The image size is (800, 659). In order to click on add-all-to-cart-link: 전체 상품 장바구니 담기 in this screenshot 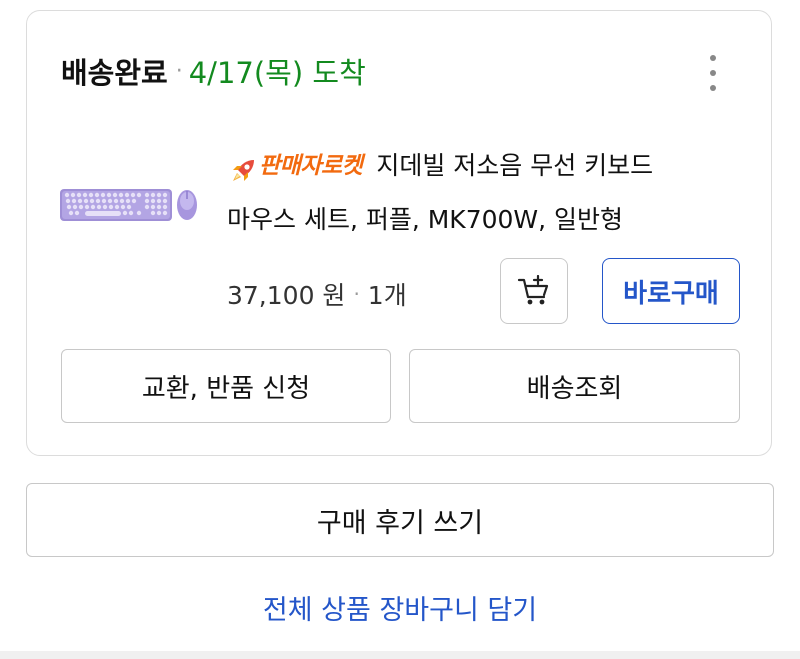, I will do `click(400, 607)`.